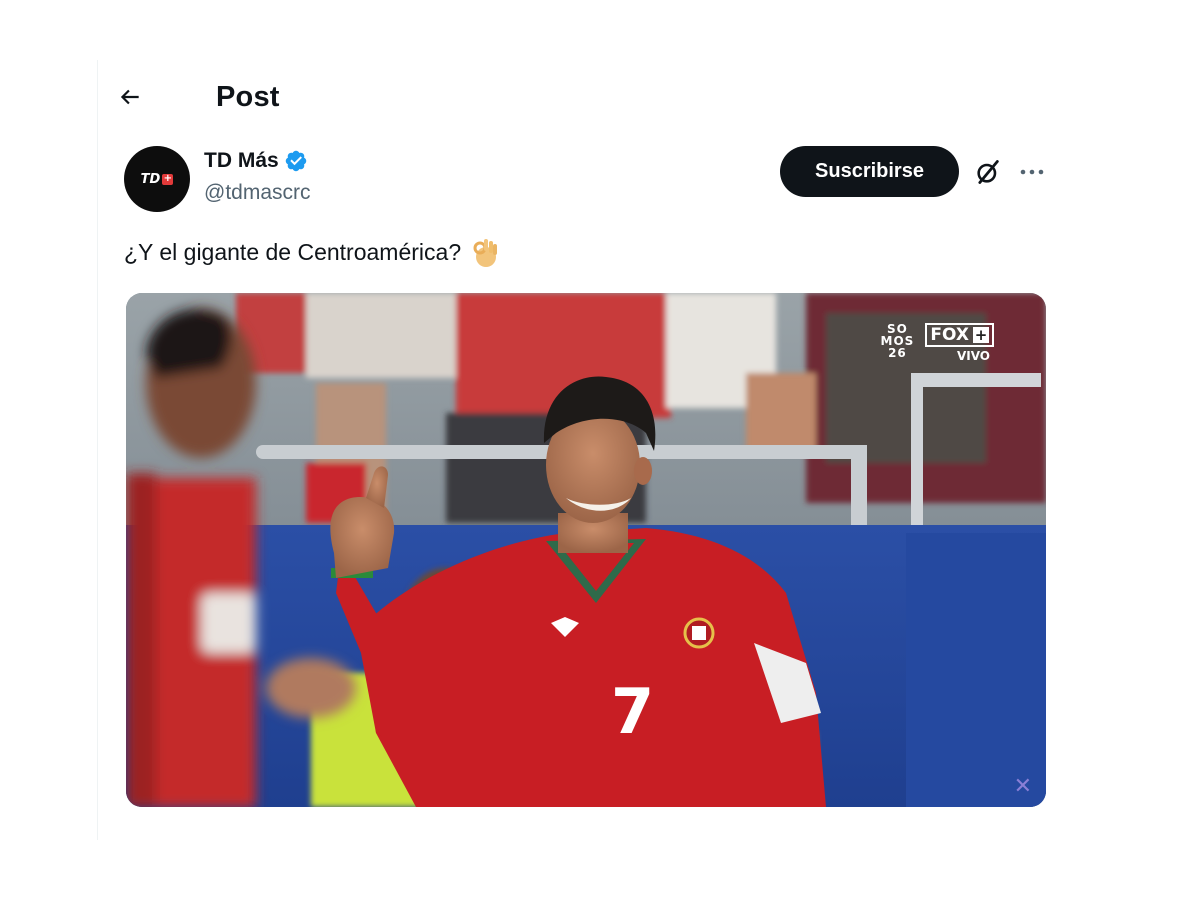 This screenshot has width=1200, height=900. I want to click on broadcast-overlay: SO MOS 26 FOX + VIVO, so click(935, 343).